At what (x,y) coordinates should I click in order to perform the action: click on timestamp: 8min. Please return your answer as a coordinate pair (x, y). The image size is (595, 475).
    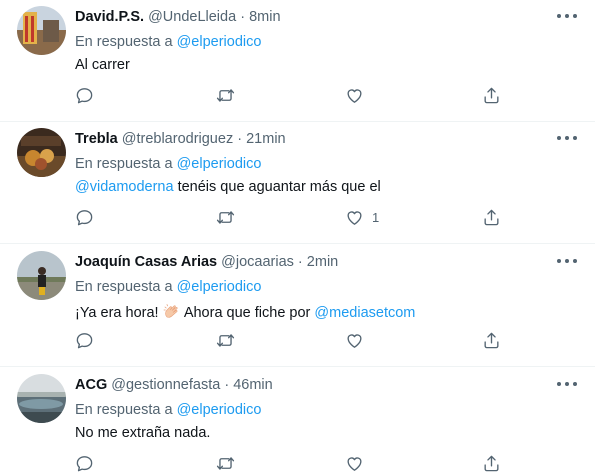
    Looking at the image, I should click on (264, 17).